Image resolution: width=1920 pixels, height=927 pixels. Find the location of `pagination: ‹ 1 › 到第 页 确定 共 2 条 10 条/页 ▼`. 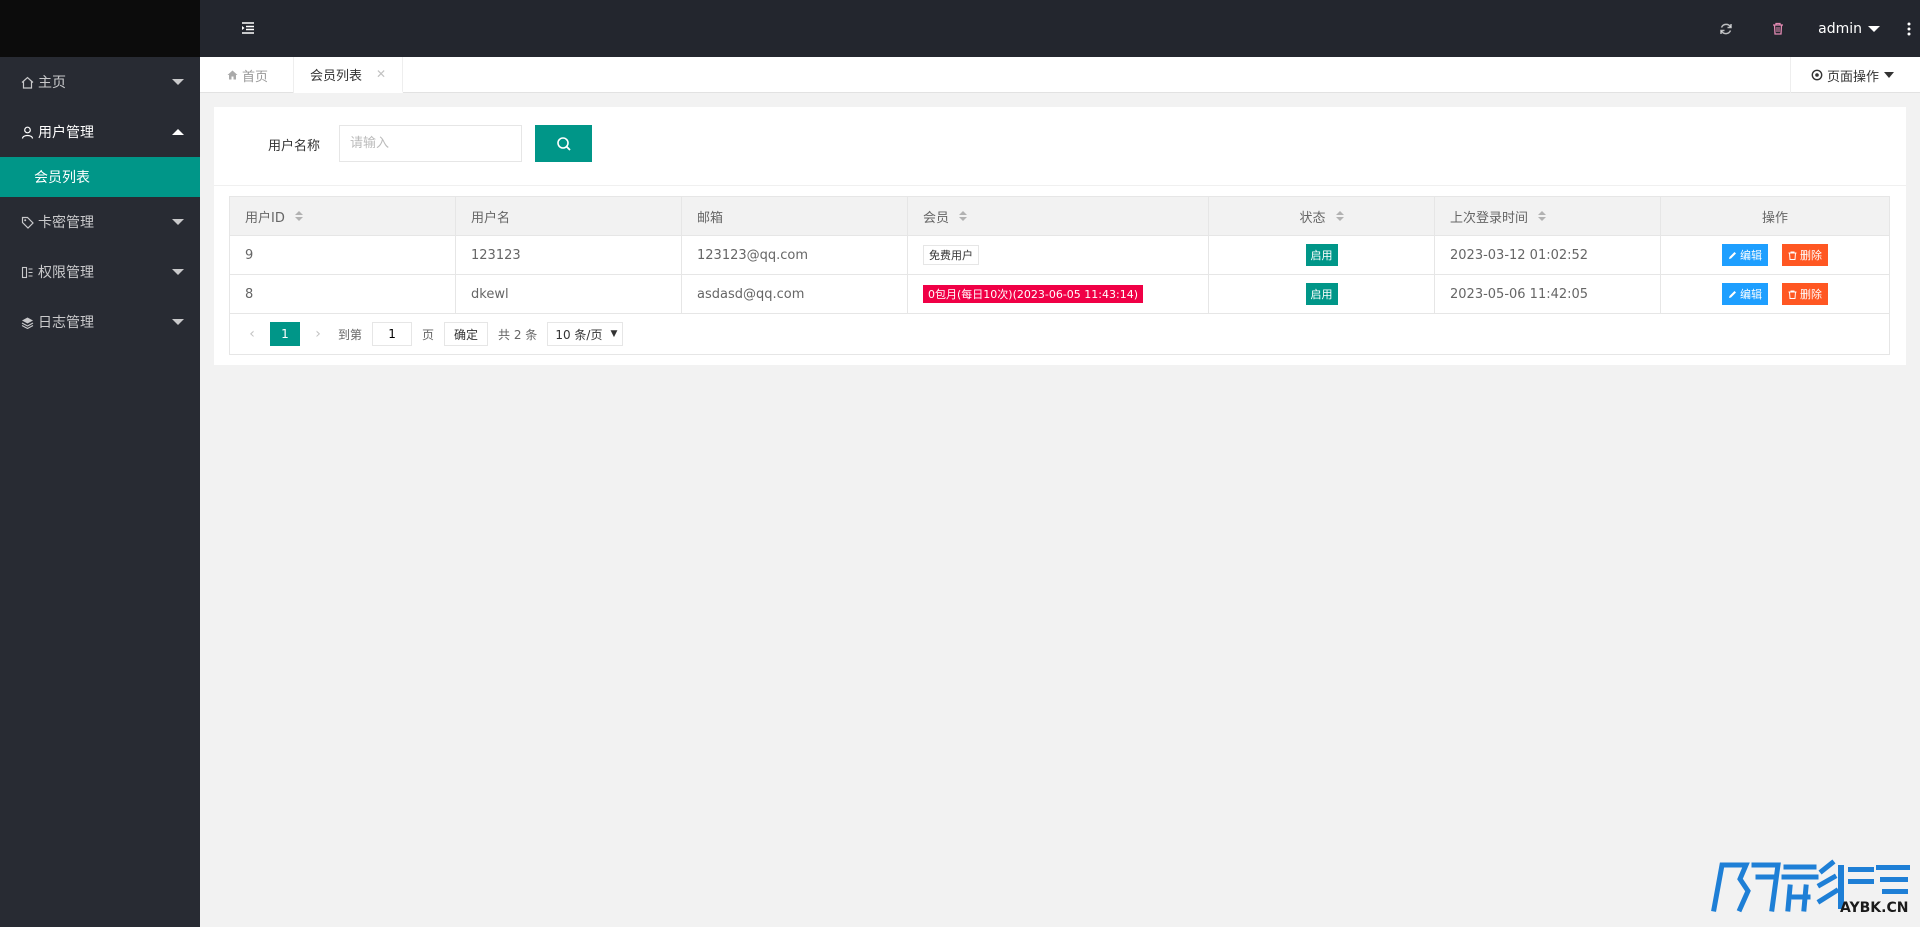

pagination: ‹ 1 › 到第 页 确定 共 2 条 10 条/页 ▼ is located at coordinates (1059, 334).